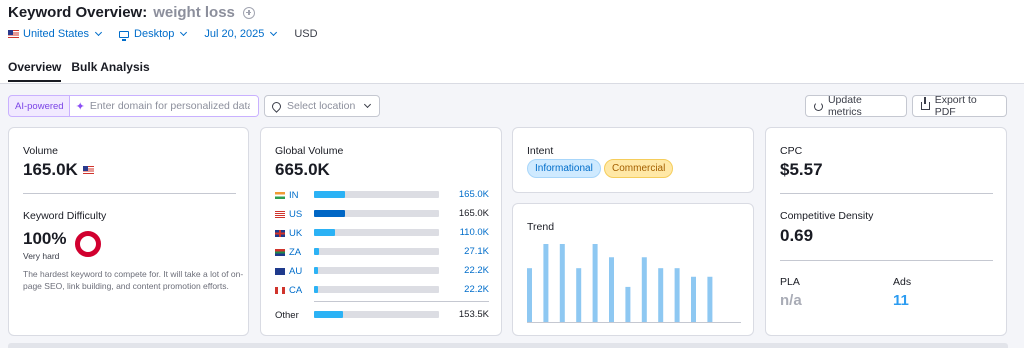 This screenshot has height=348, width=1024. I want to click on tab-overview: Overview, so click(35, 71).